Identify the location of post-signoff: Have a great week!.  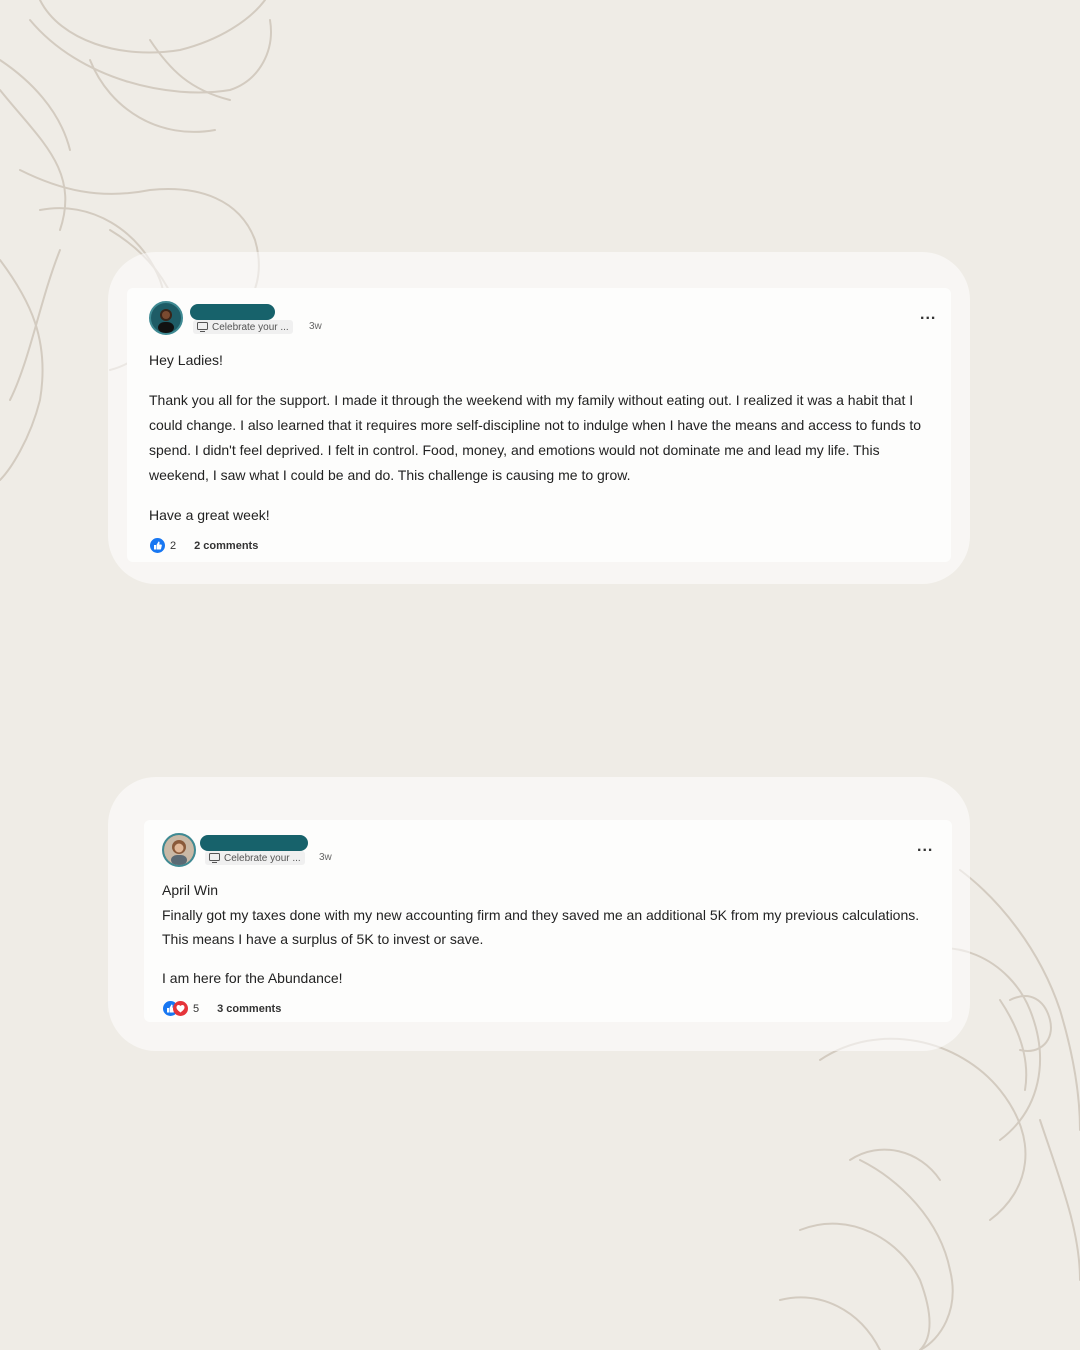
(209, 515).